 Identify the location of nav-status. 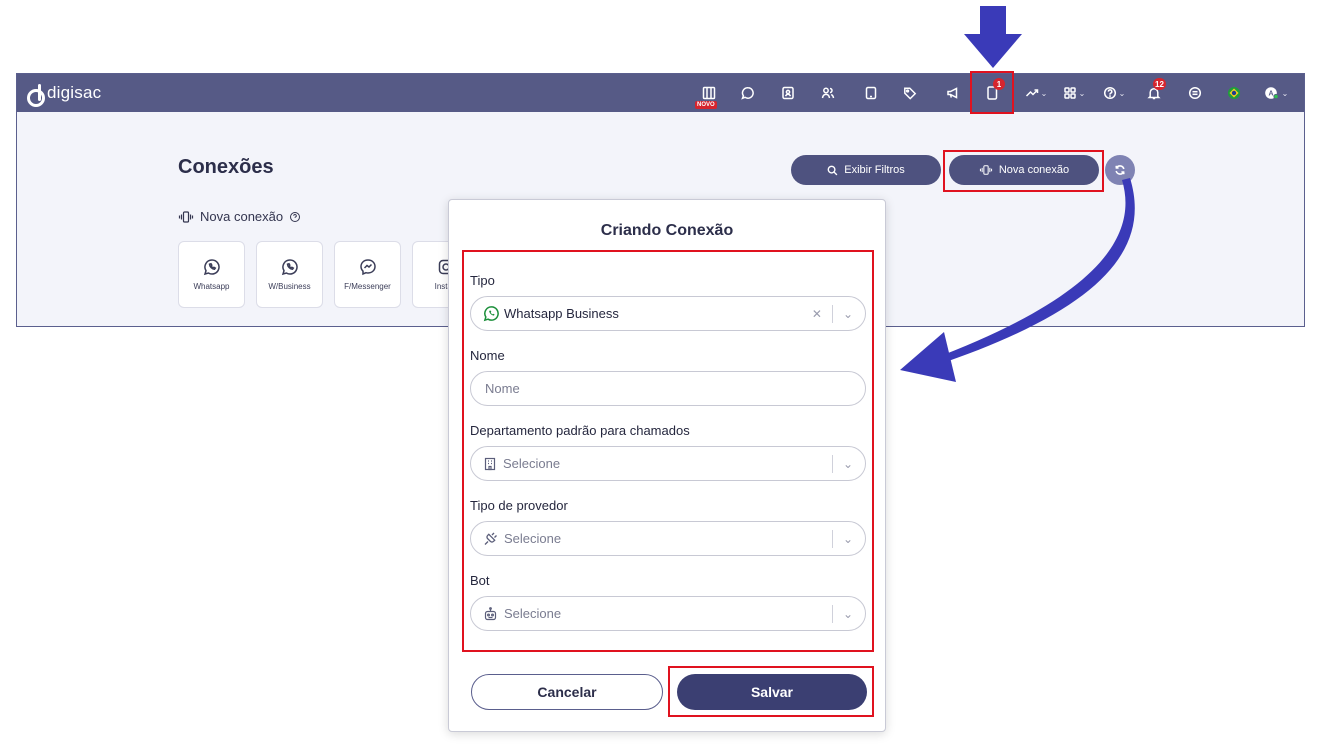
(1195, 93).